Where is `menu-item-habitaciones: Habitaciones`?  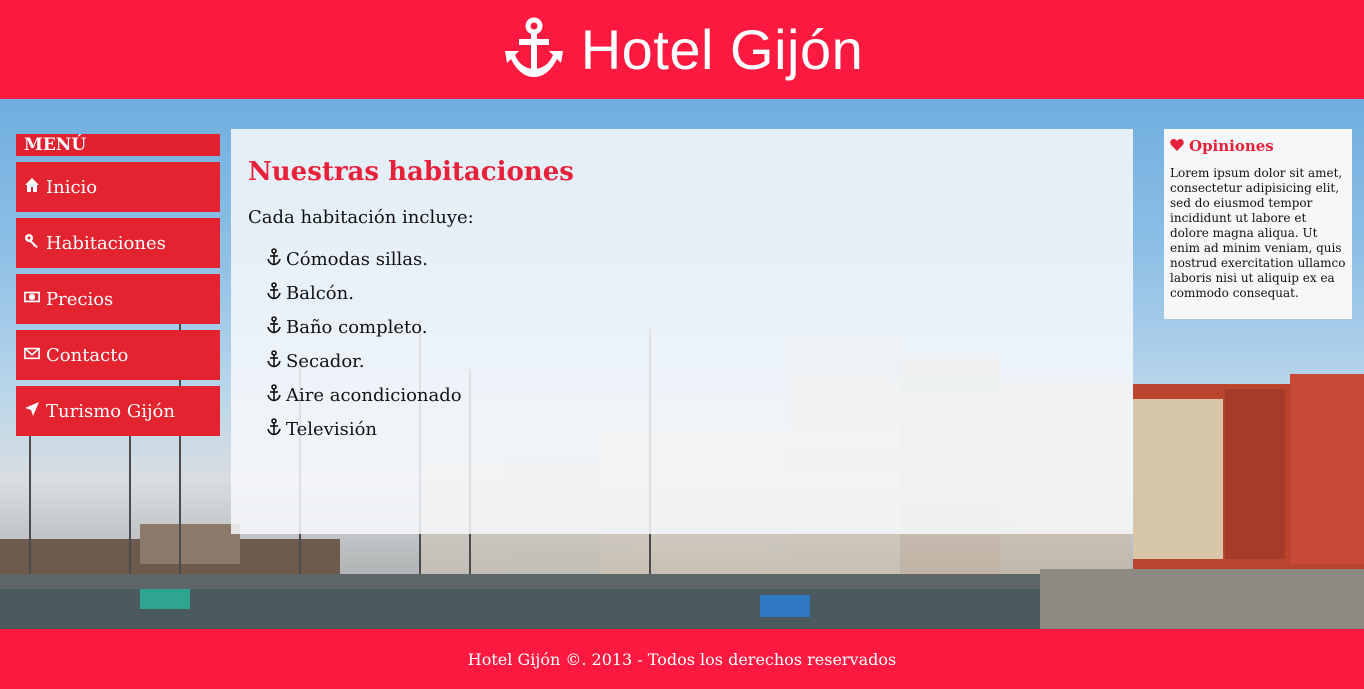
menu-item-habitaciones: Habitaciones is located at coordinates (118, 243).